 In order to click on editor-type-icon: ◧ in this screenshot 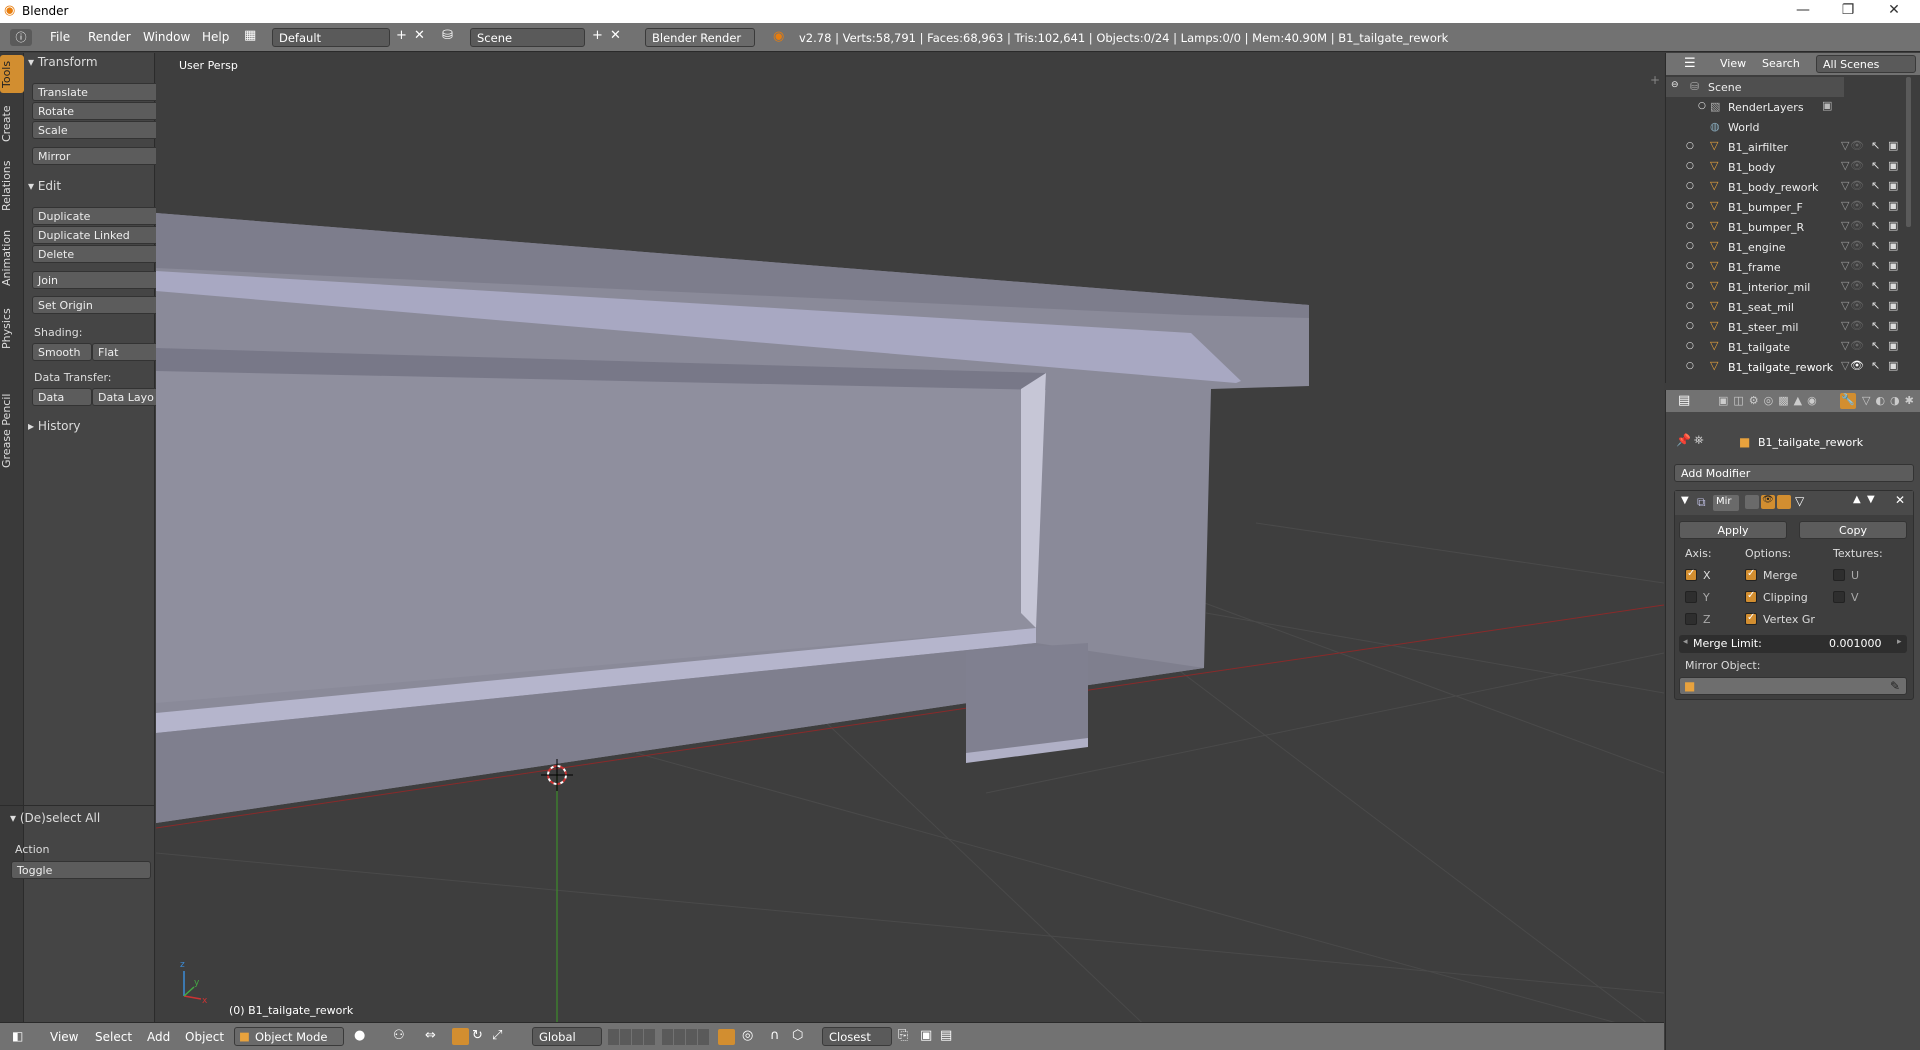, I will do `click(17, 1036)`.